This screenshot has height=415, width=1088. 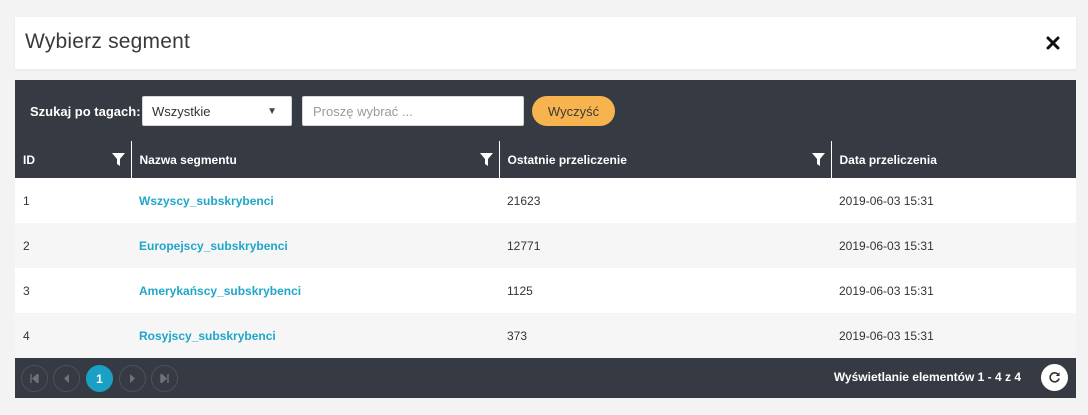 I want to click on tag-input, so click(x=413, y=111).